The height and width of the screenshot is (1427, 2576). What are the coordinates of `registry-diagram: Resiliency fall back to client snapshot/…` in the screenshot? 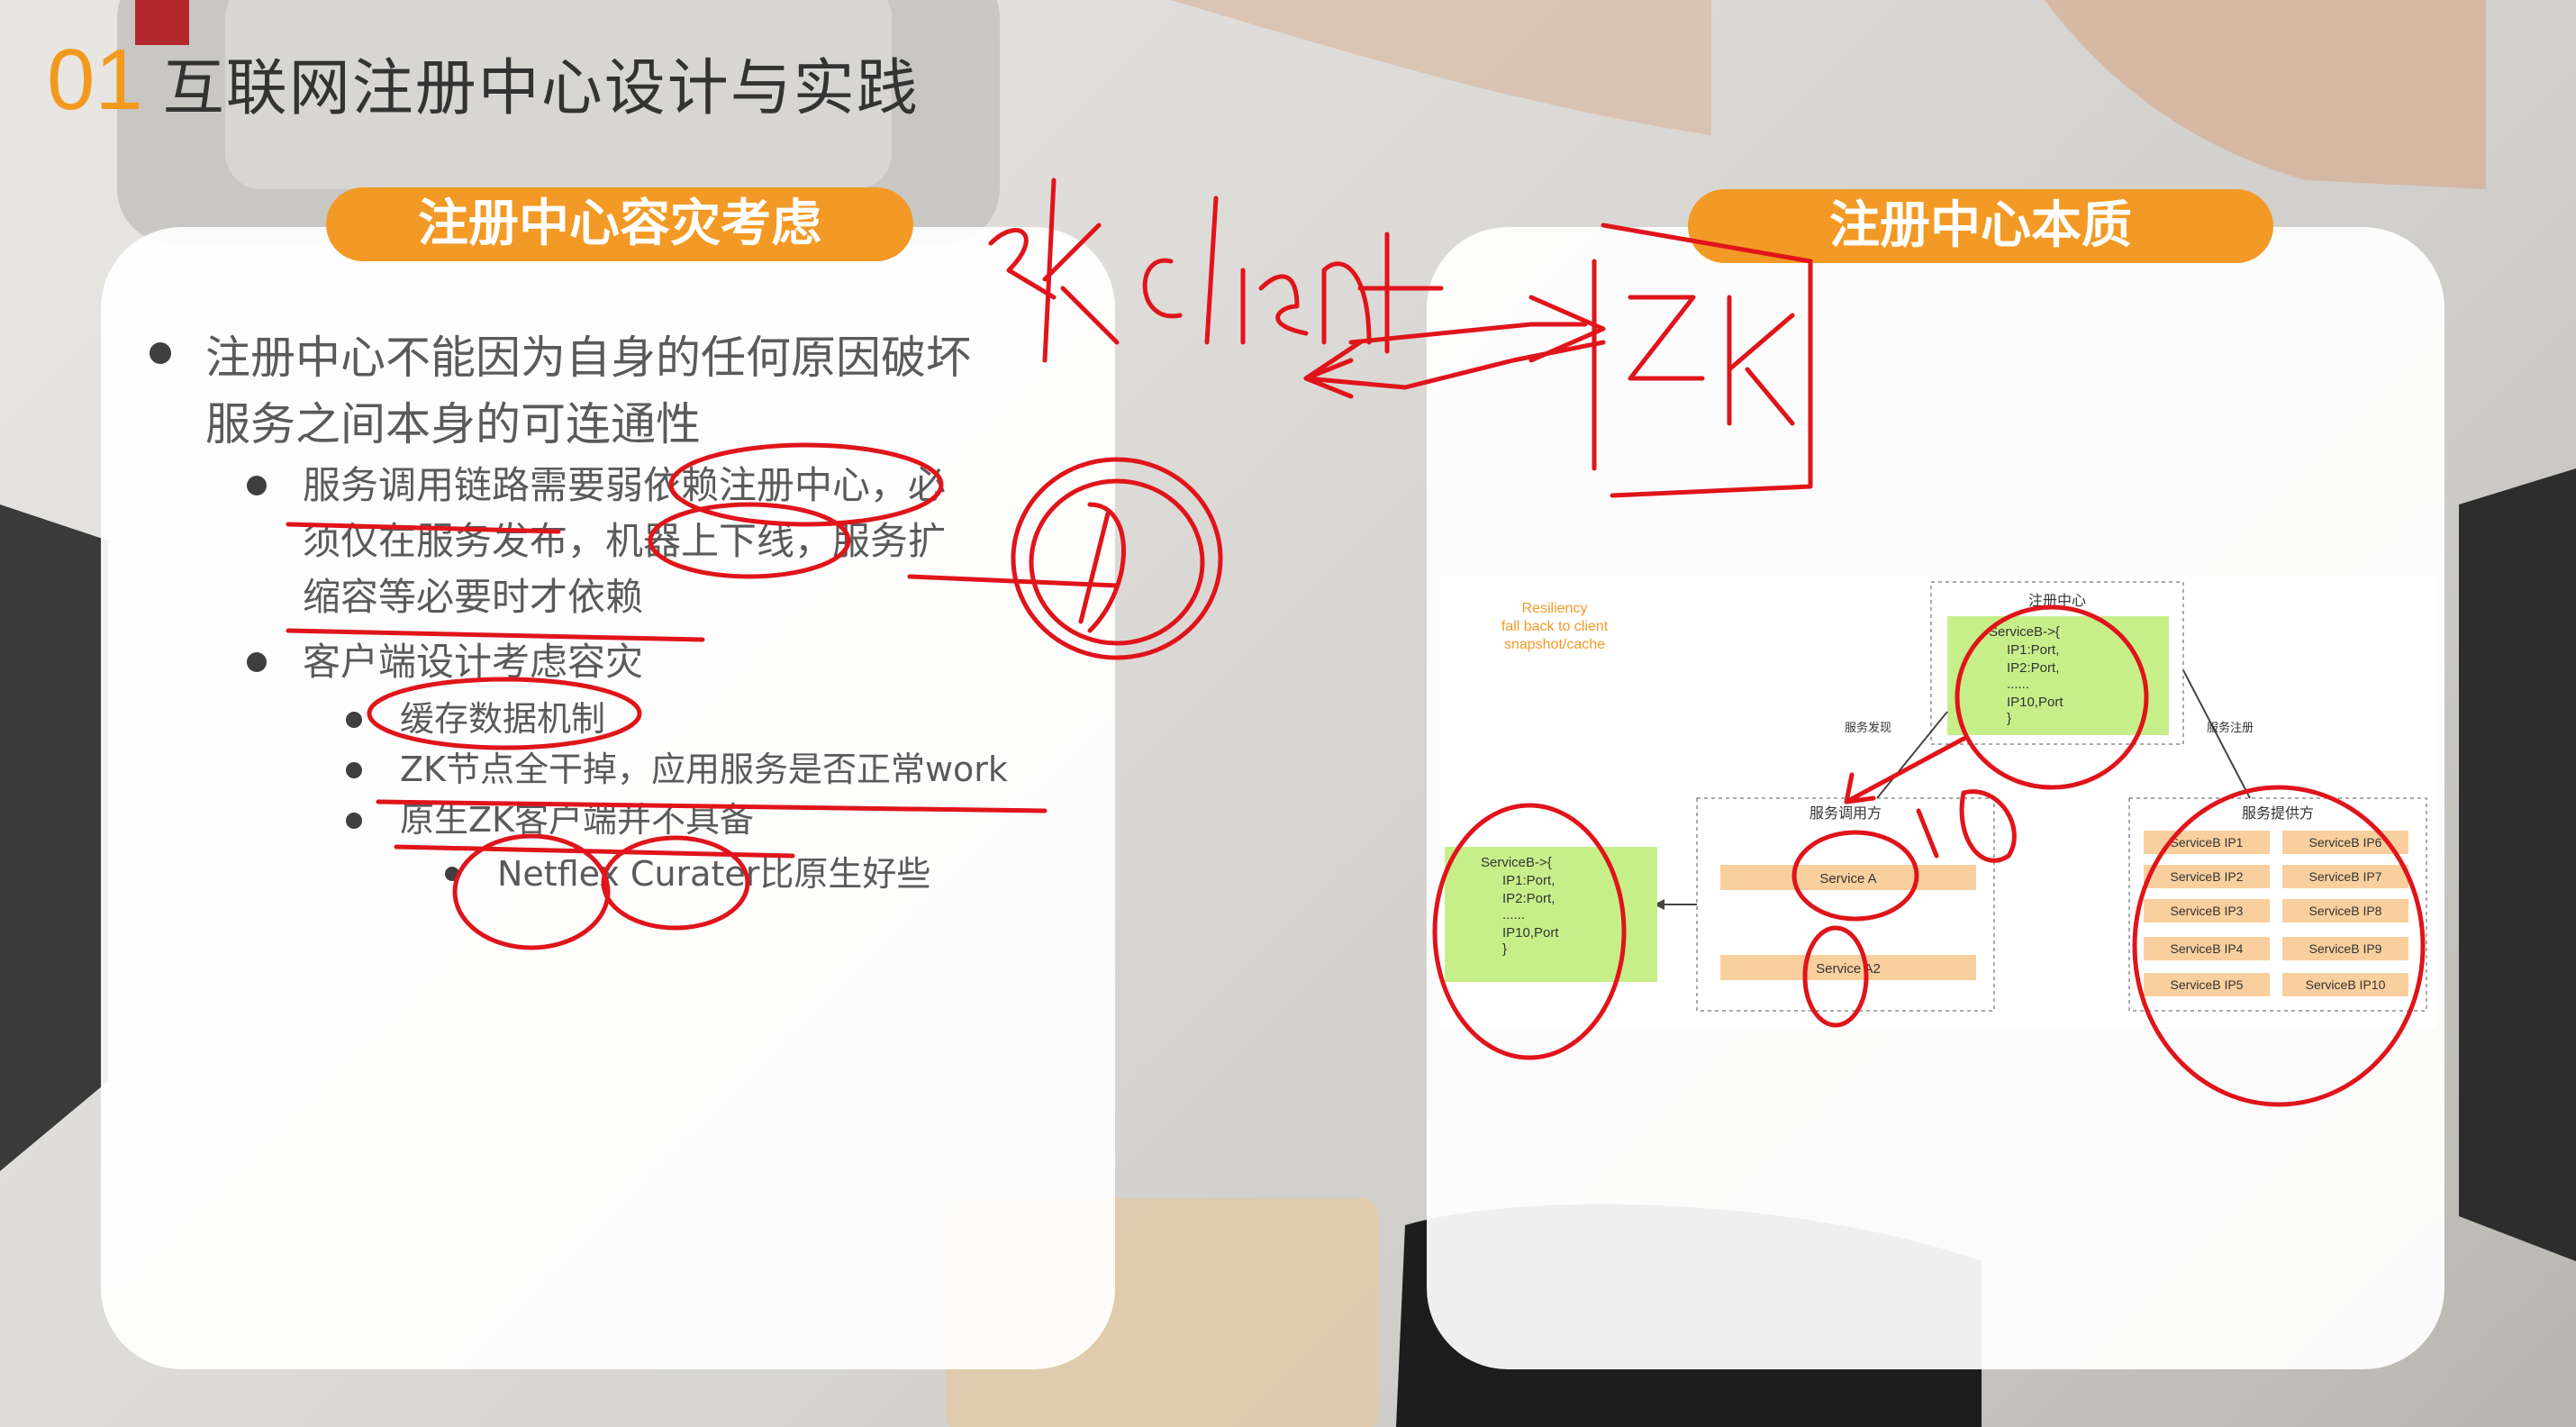 It's located at (1937, 802).